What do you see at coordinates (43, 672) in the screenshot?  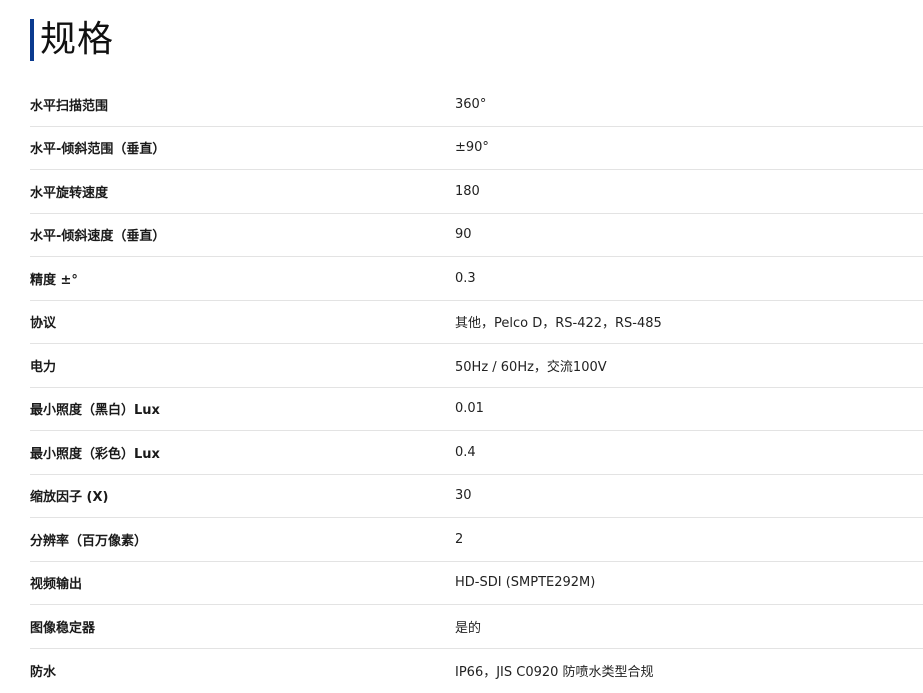 I see `spec-label: 防水` at bounding box center [43, 672].